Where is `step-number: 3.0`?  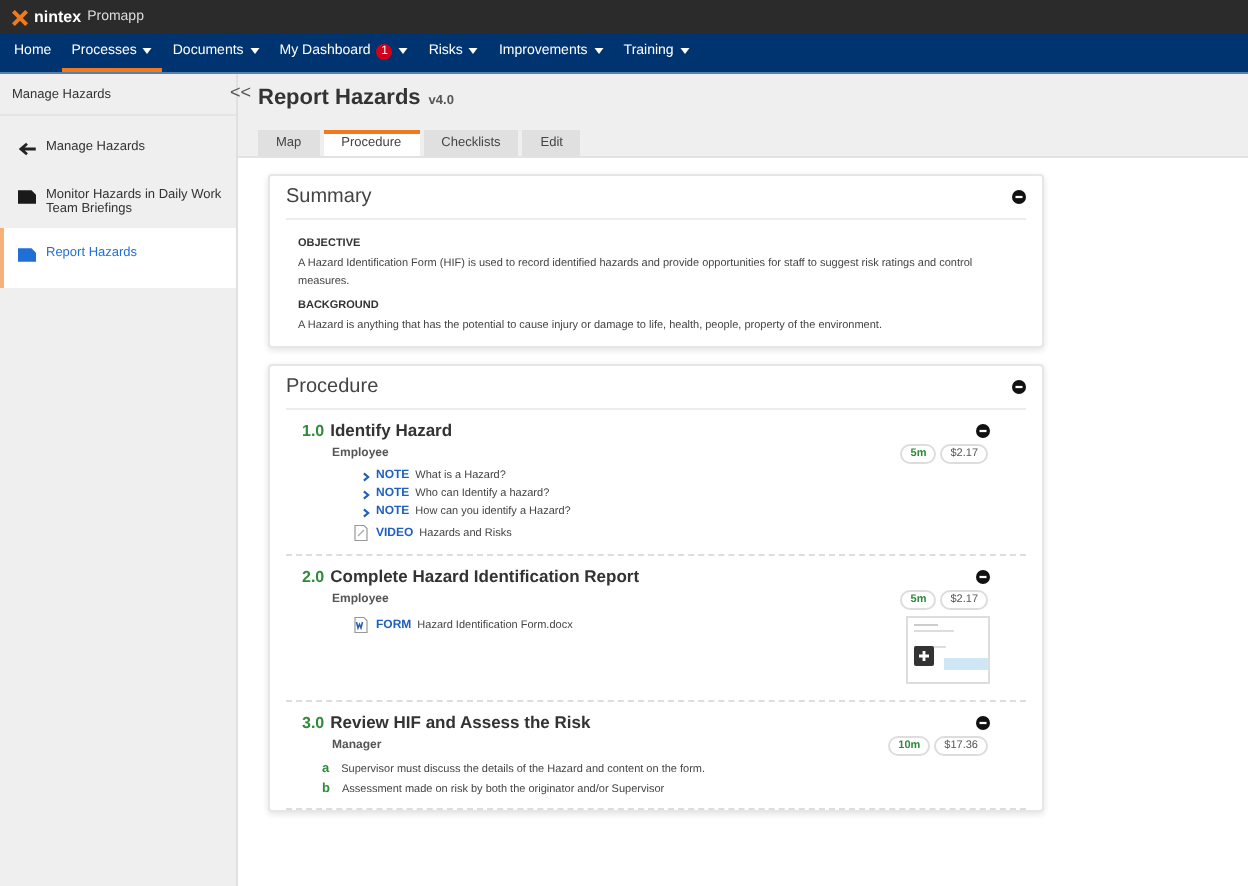
step-number: 3.0 is located at coordinates (313, 723).